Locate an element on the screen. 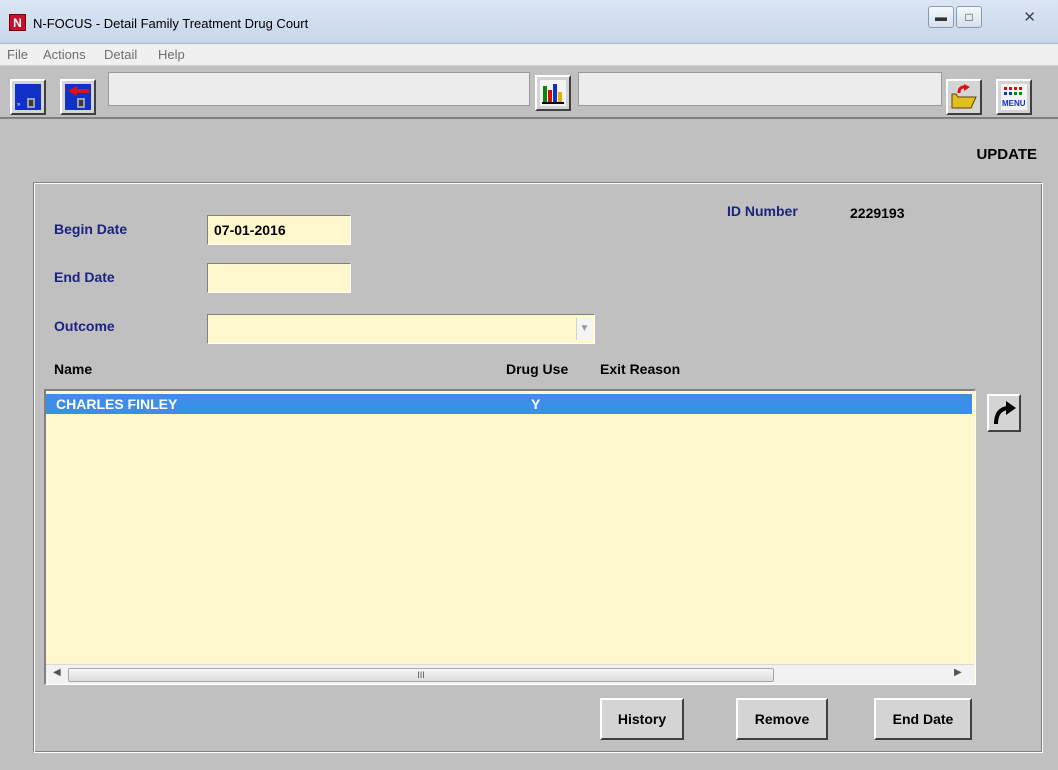  menu-button: MENU is located at coordinates (1014, 97).